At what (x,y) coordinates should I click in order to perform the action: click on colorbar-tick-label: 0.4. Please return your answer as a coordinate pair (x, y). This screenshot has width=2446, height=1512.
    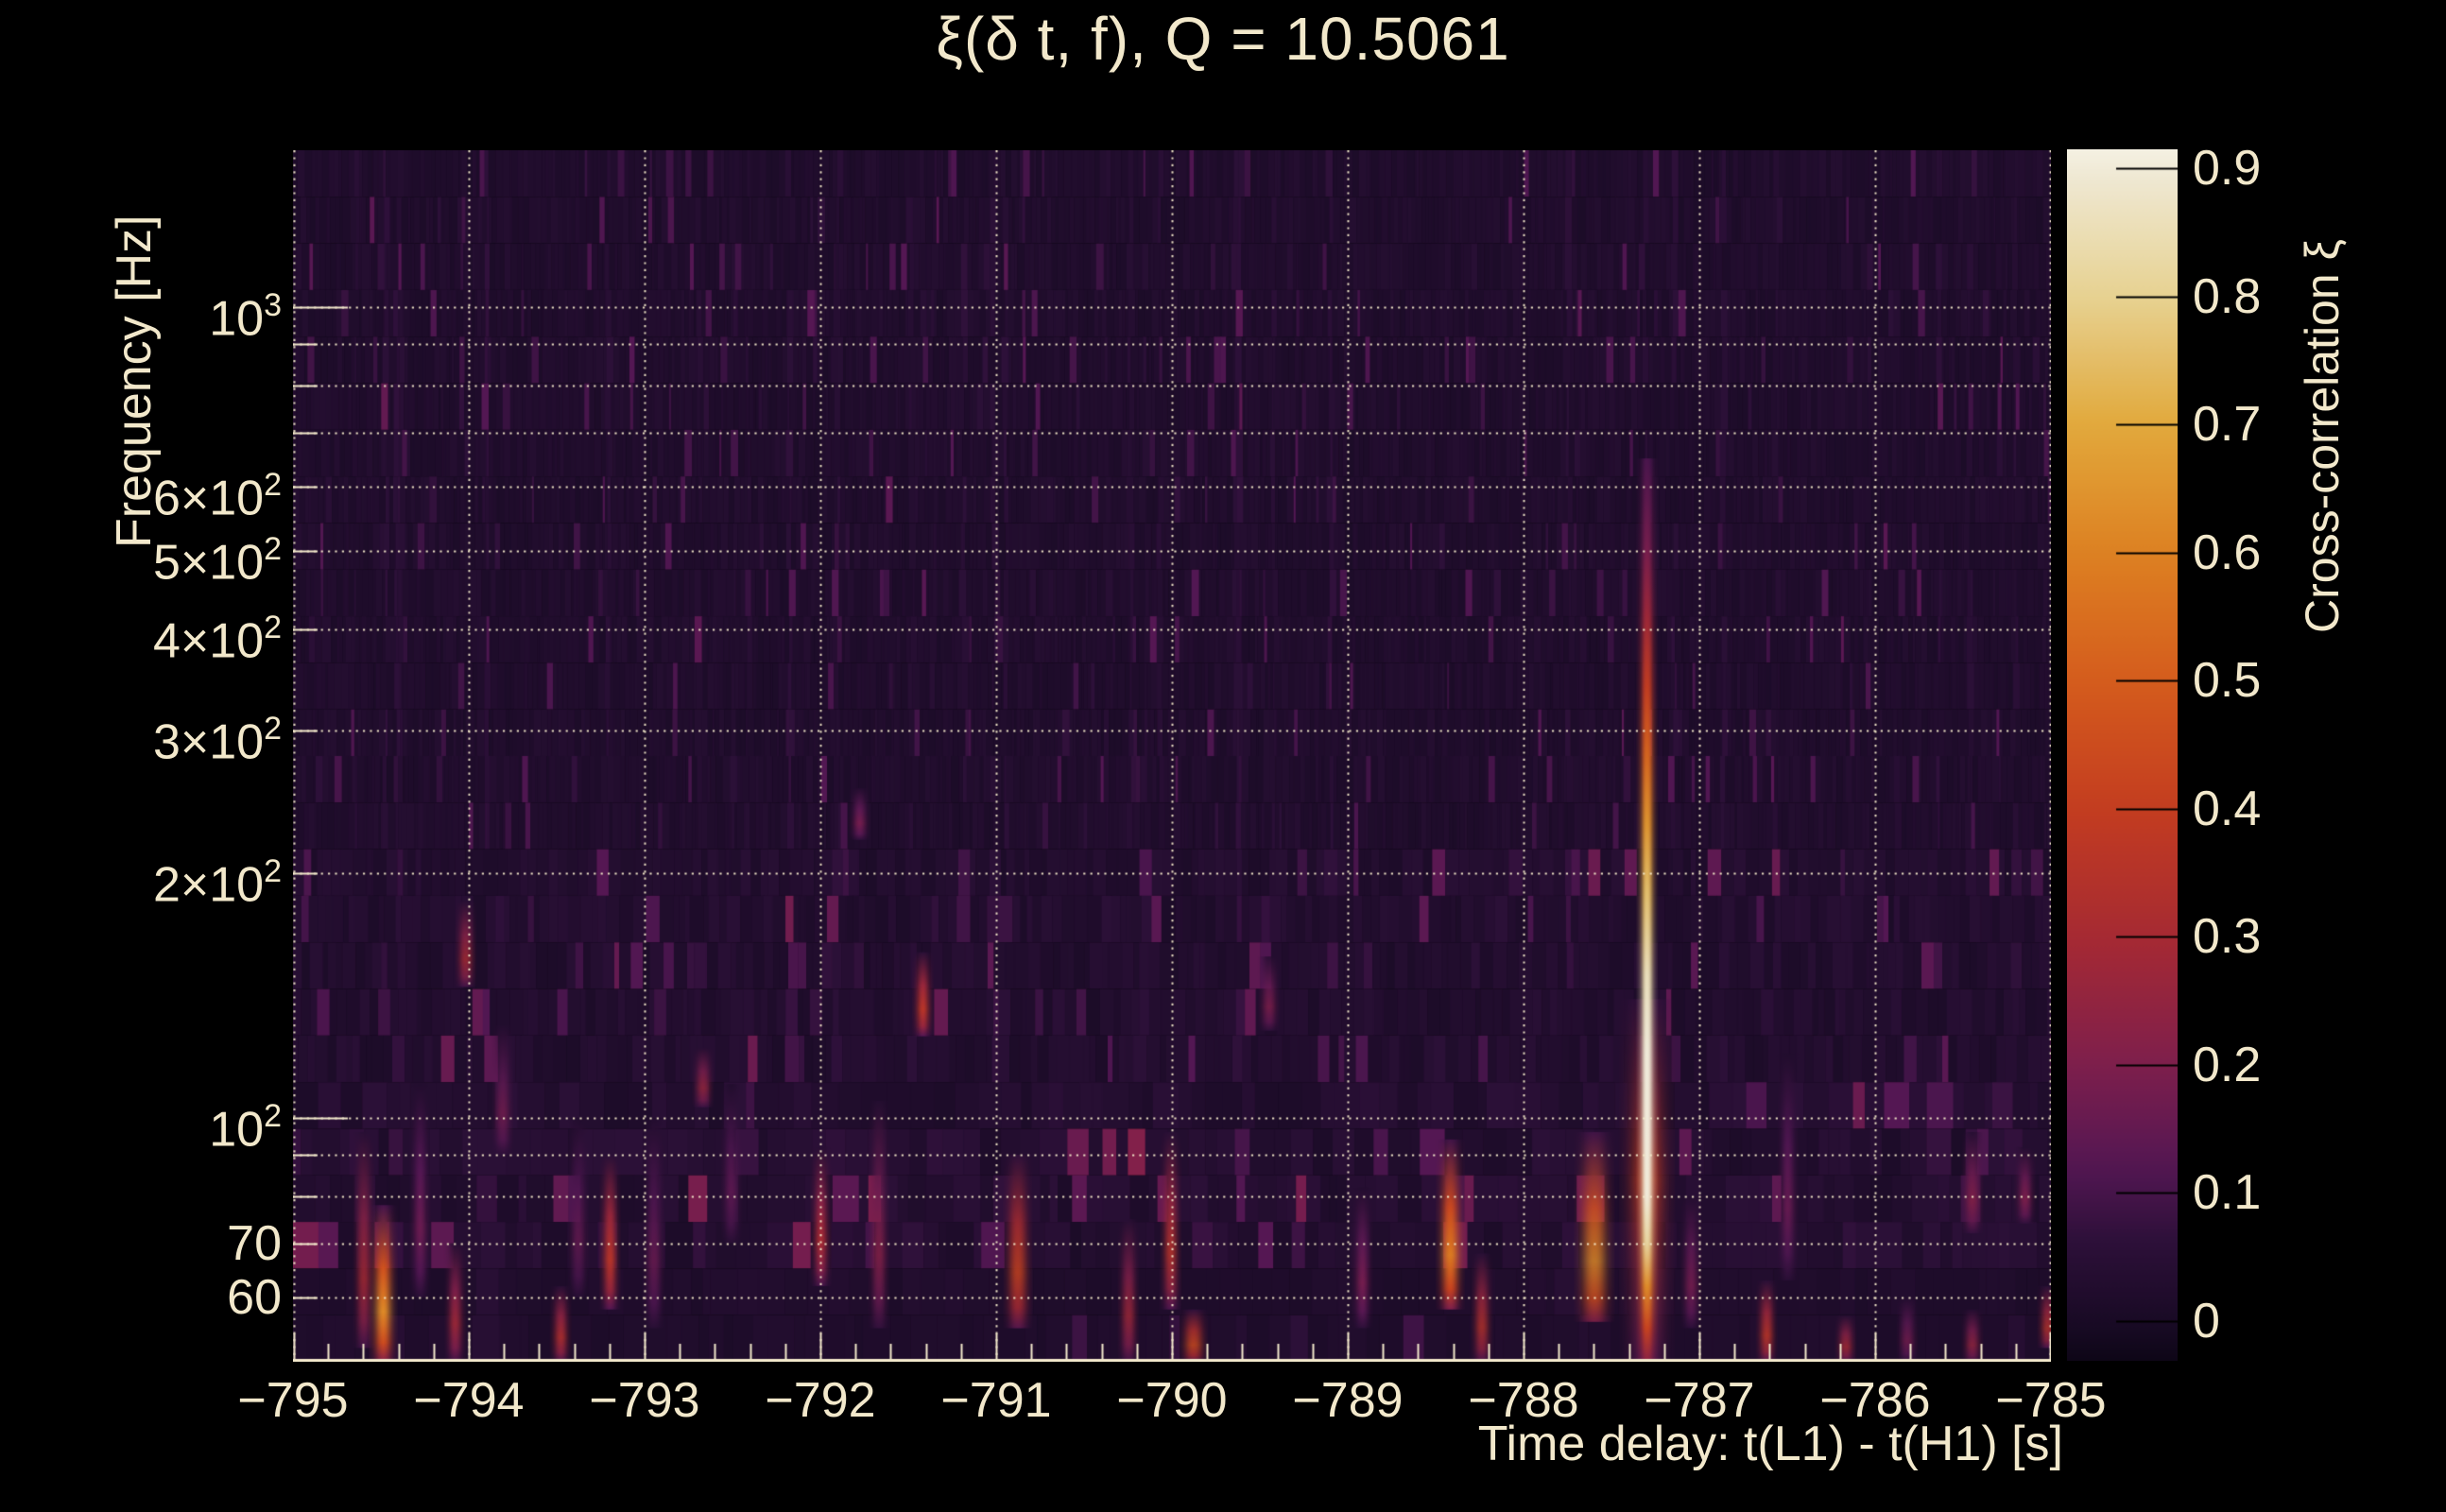
    Looking at the image, I should click on (2227, 808).